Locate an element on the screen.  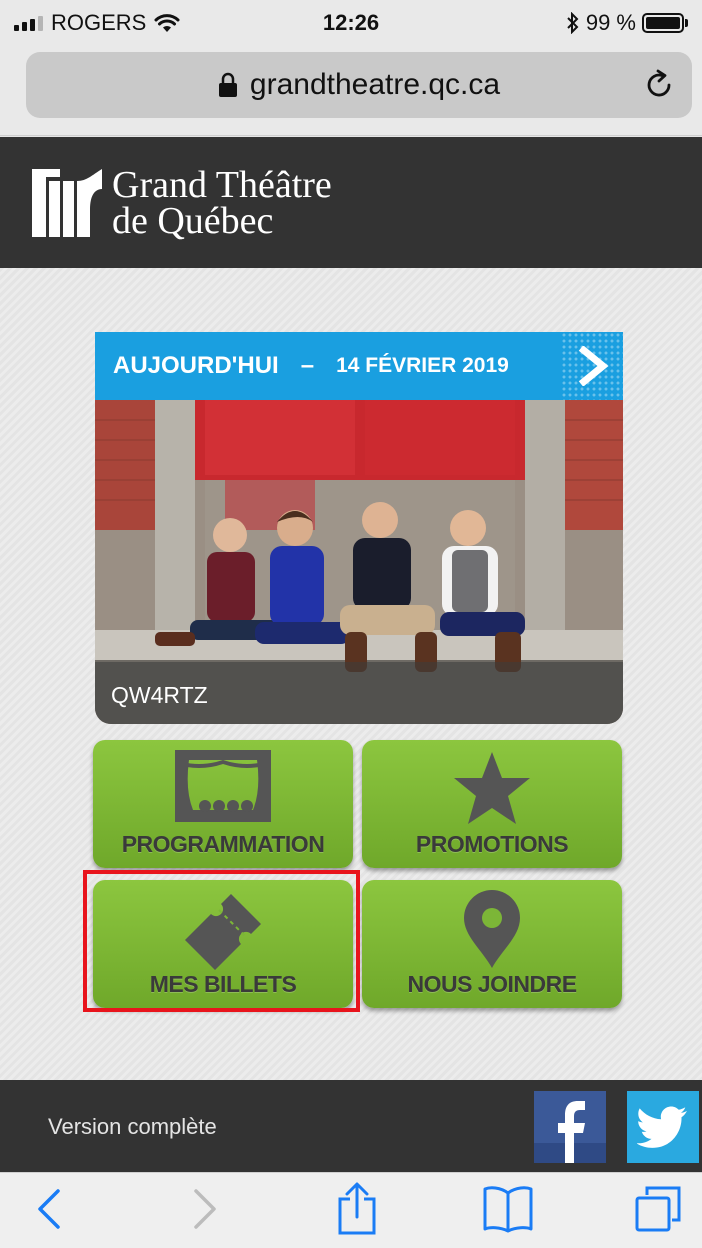
site-logo-text: Grand Théâtre de Québec is located at coordinates (222, 202).